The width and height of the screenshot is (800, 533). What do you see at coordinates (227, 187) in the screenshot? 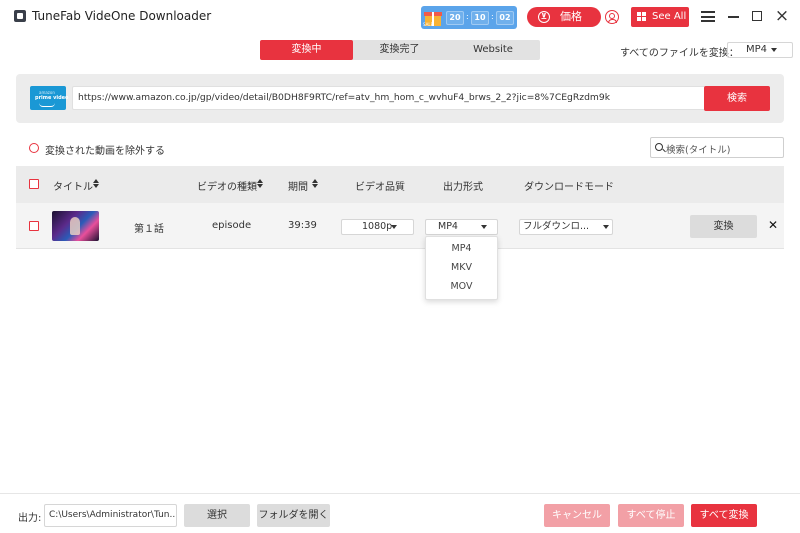
I see `col-type-label: ビデオの種類` at bounding box center [227, 187].